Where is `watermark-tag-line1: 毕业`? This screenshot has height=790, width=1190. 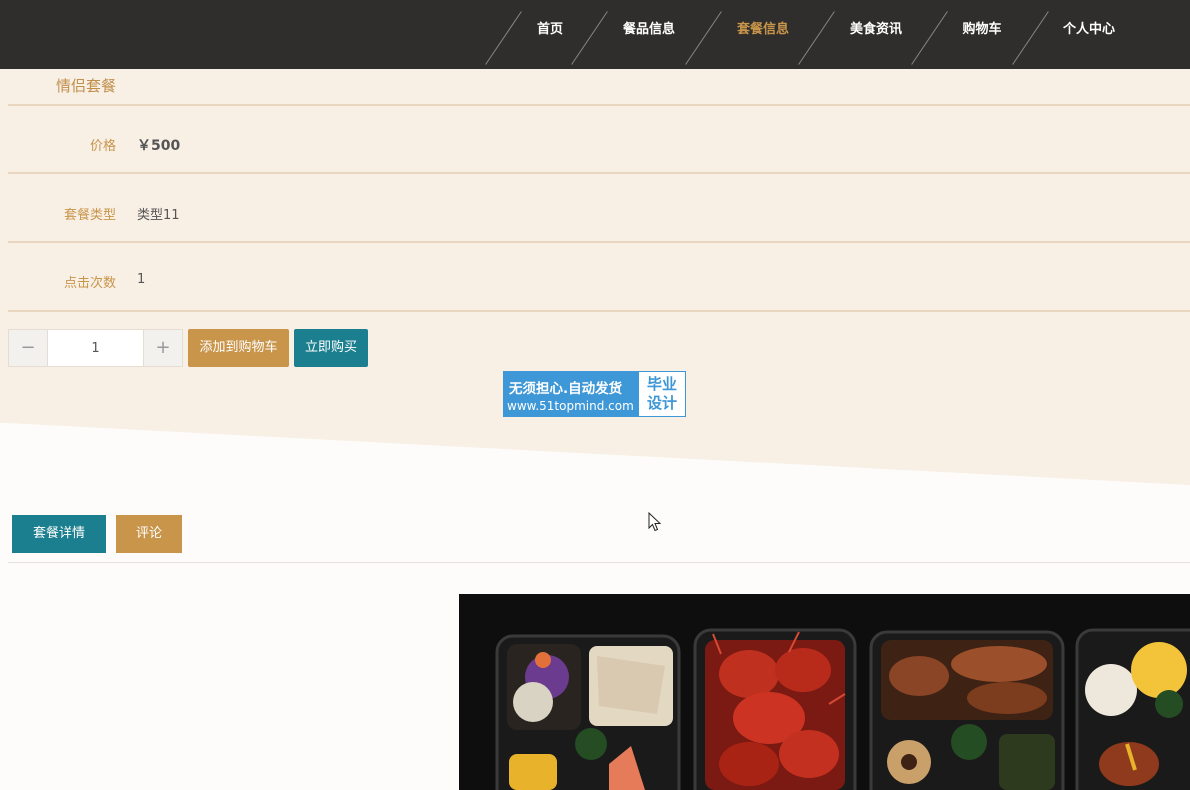 watermark-tag-line1: 毕业 is located at coordinates (661, 384).